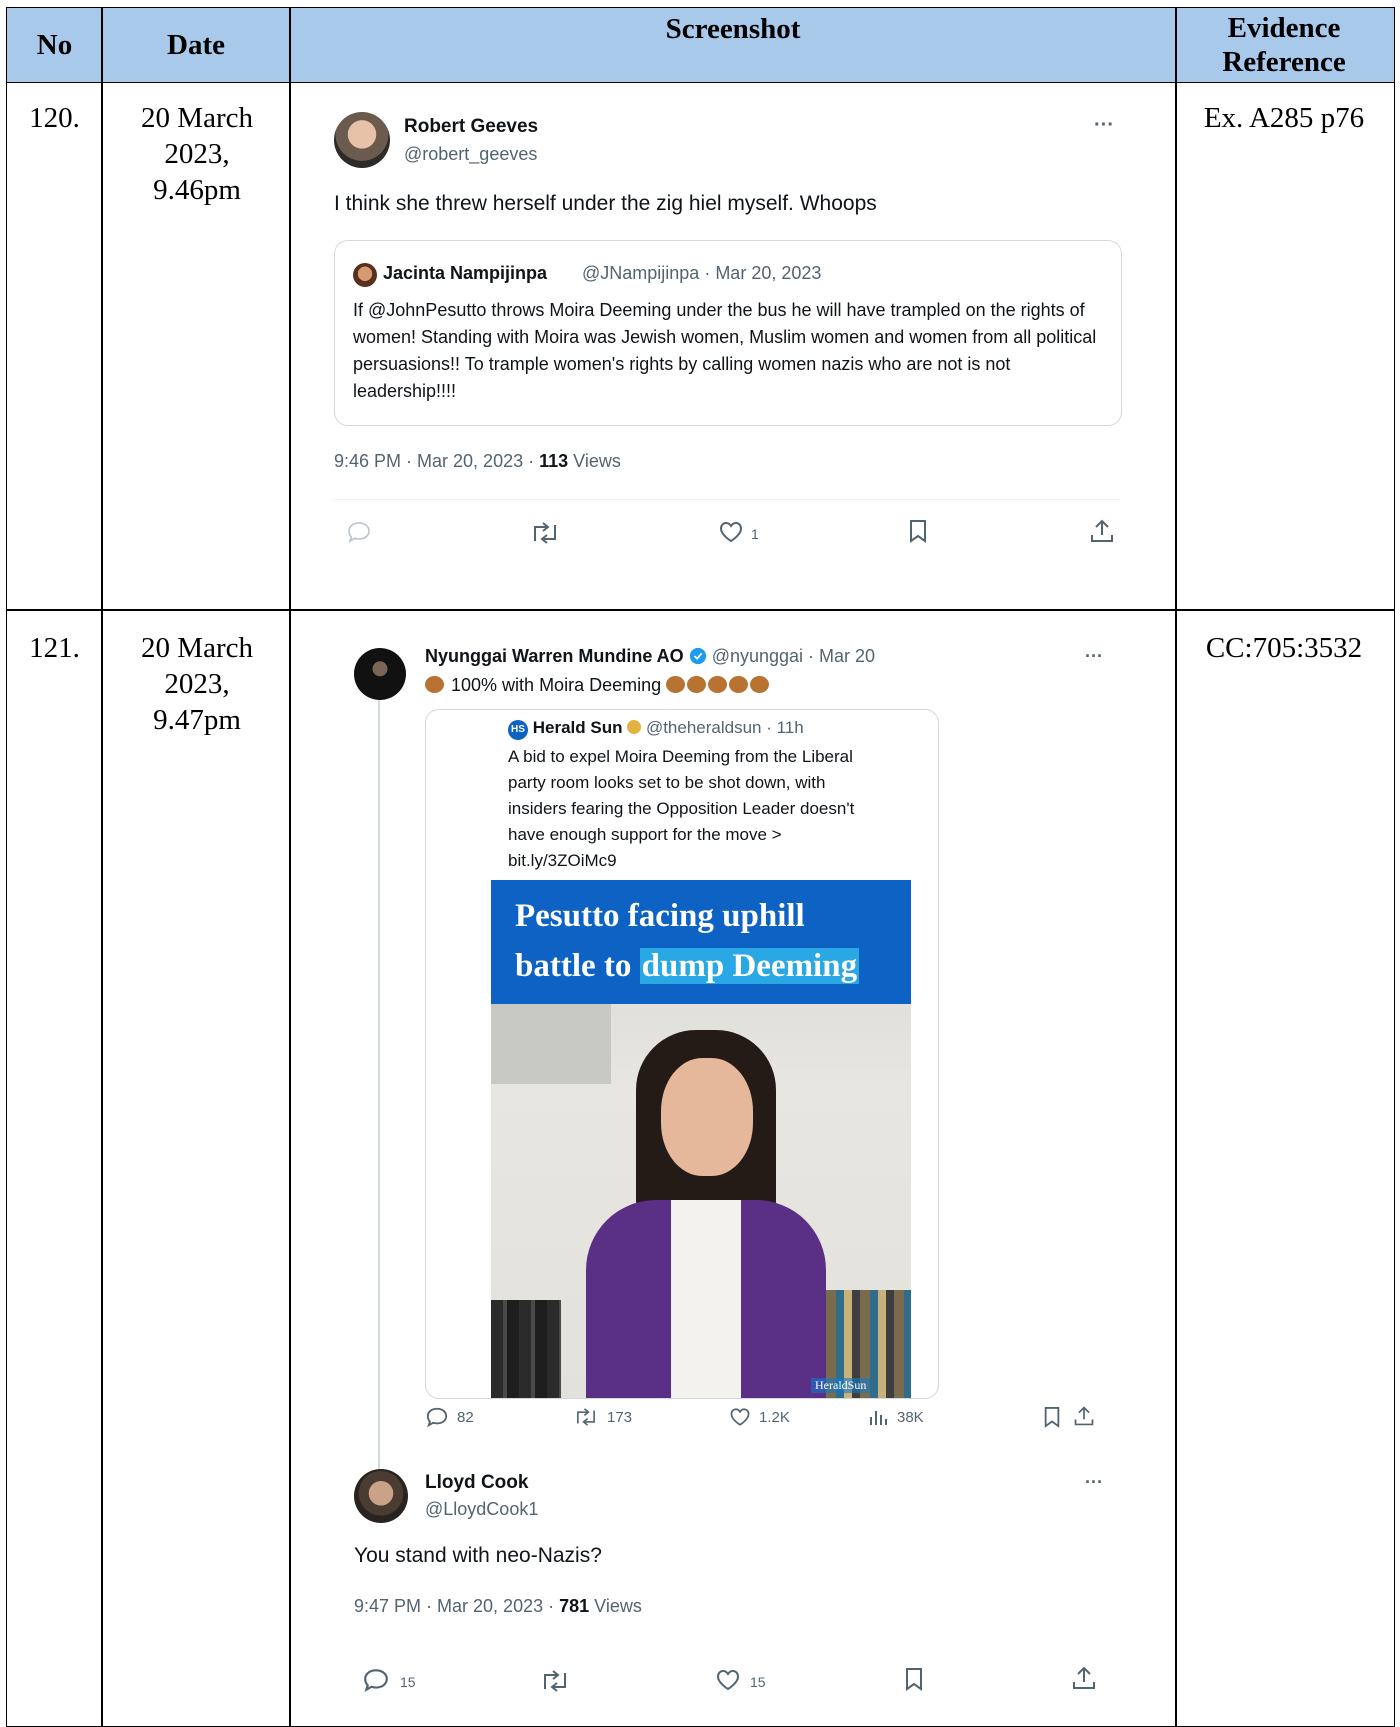 The image size is (1400, 1727). What do you see at coordinates (724, 727) in the screenshot?
I see `quote-handle: @theheraldsun · 11h` at bounding box center [724, 727].